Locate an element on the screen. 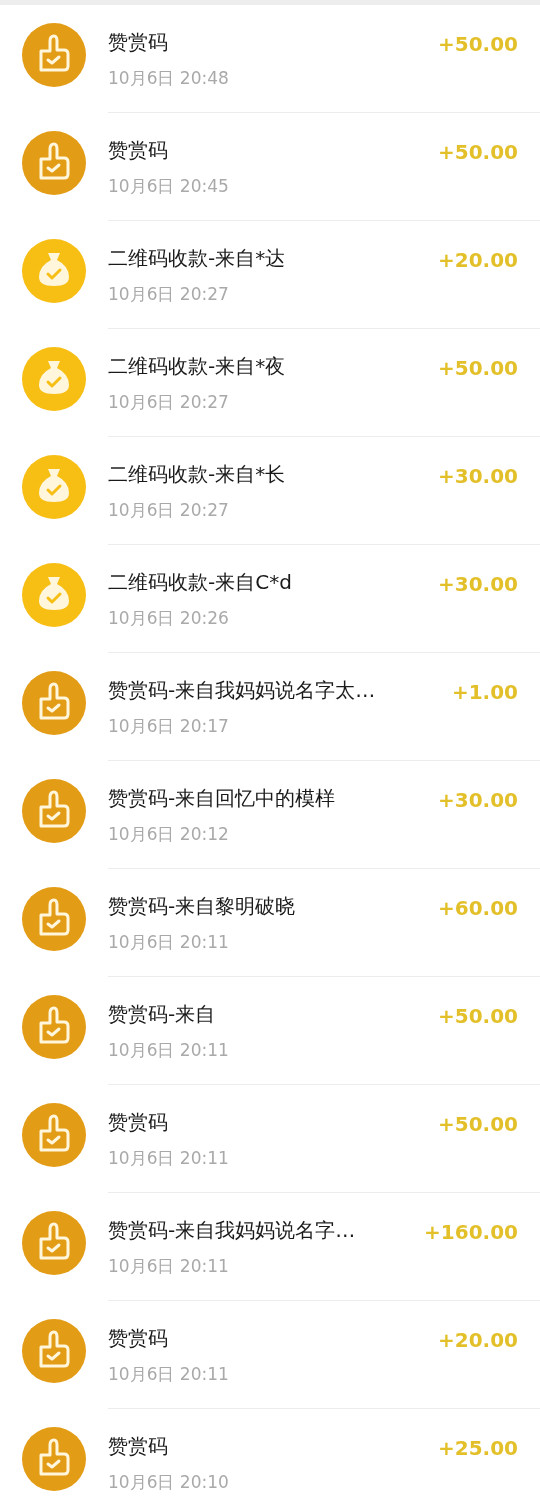 Image resolution: width=540 pixels, height=1501 pixels. transaction-title: 二维码收款-来自*达 is located at coordinates (197, 258).